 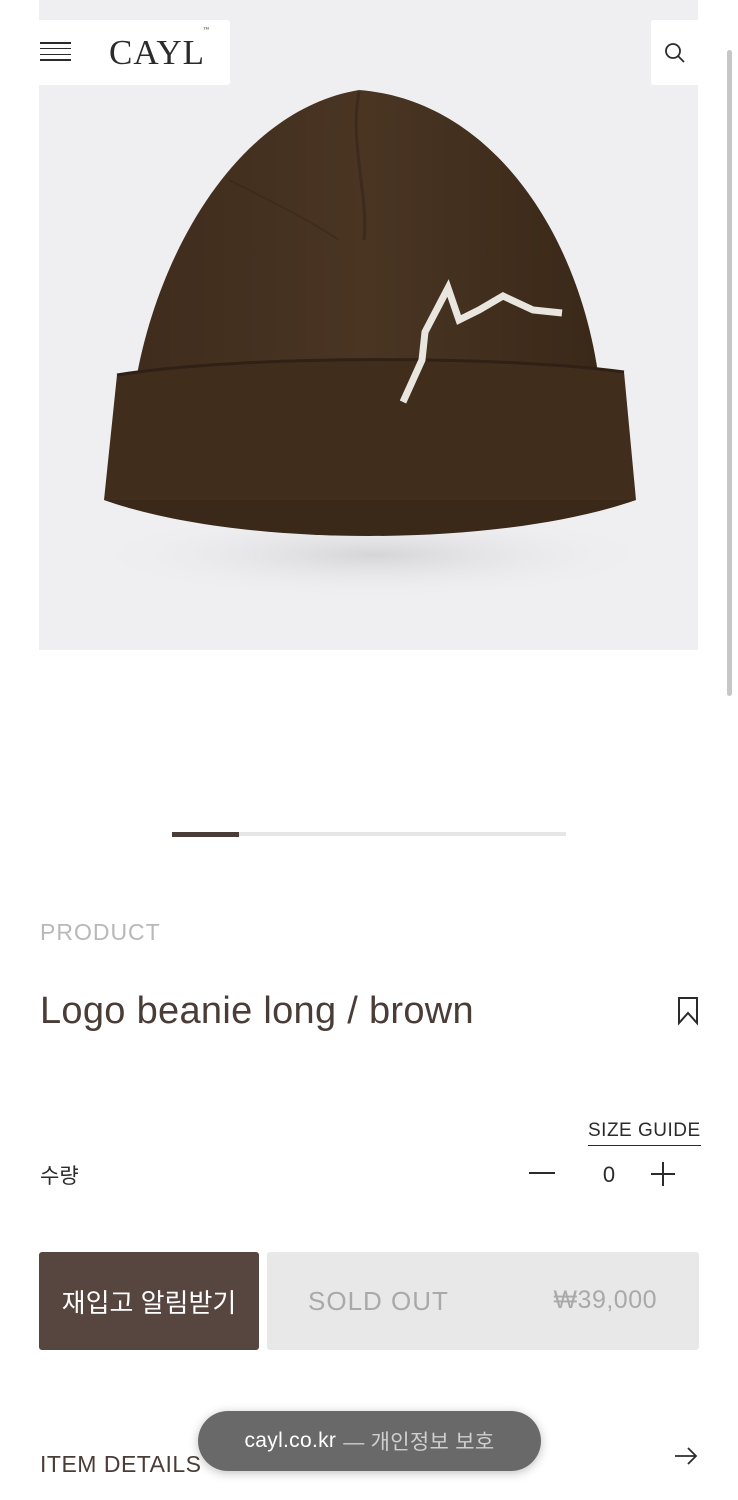 What do you see at coordinates (729, 373) in the screenshot?
I see `scrollbar` at bounding box center [729, 373].